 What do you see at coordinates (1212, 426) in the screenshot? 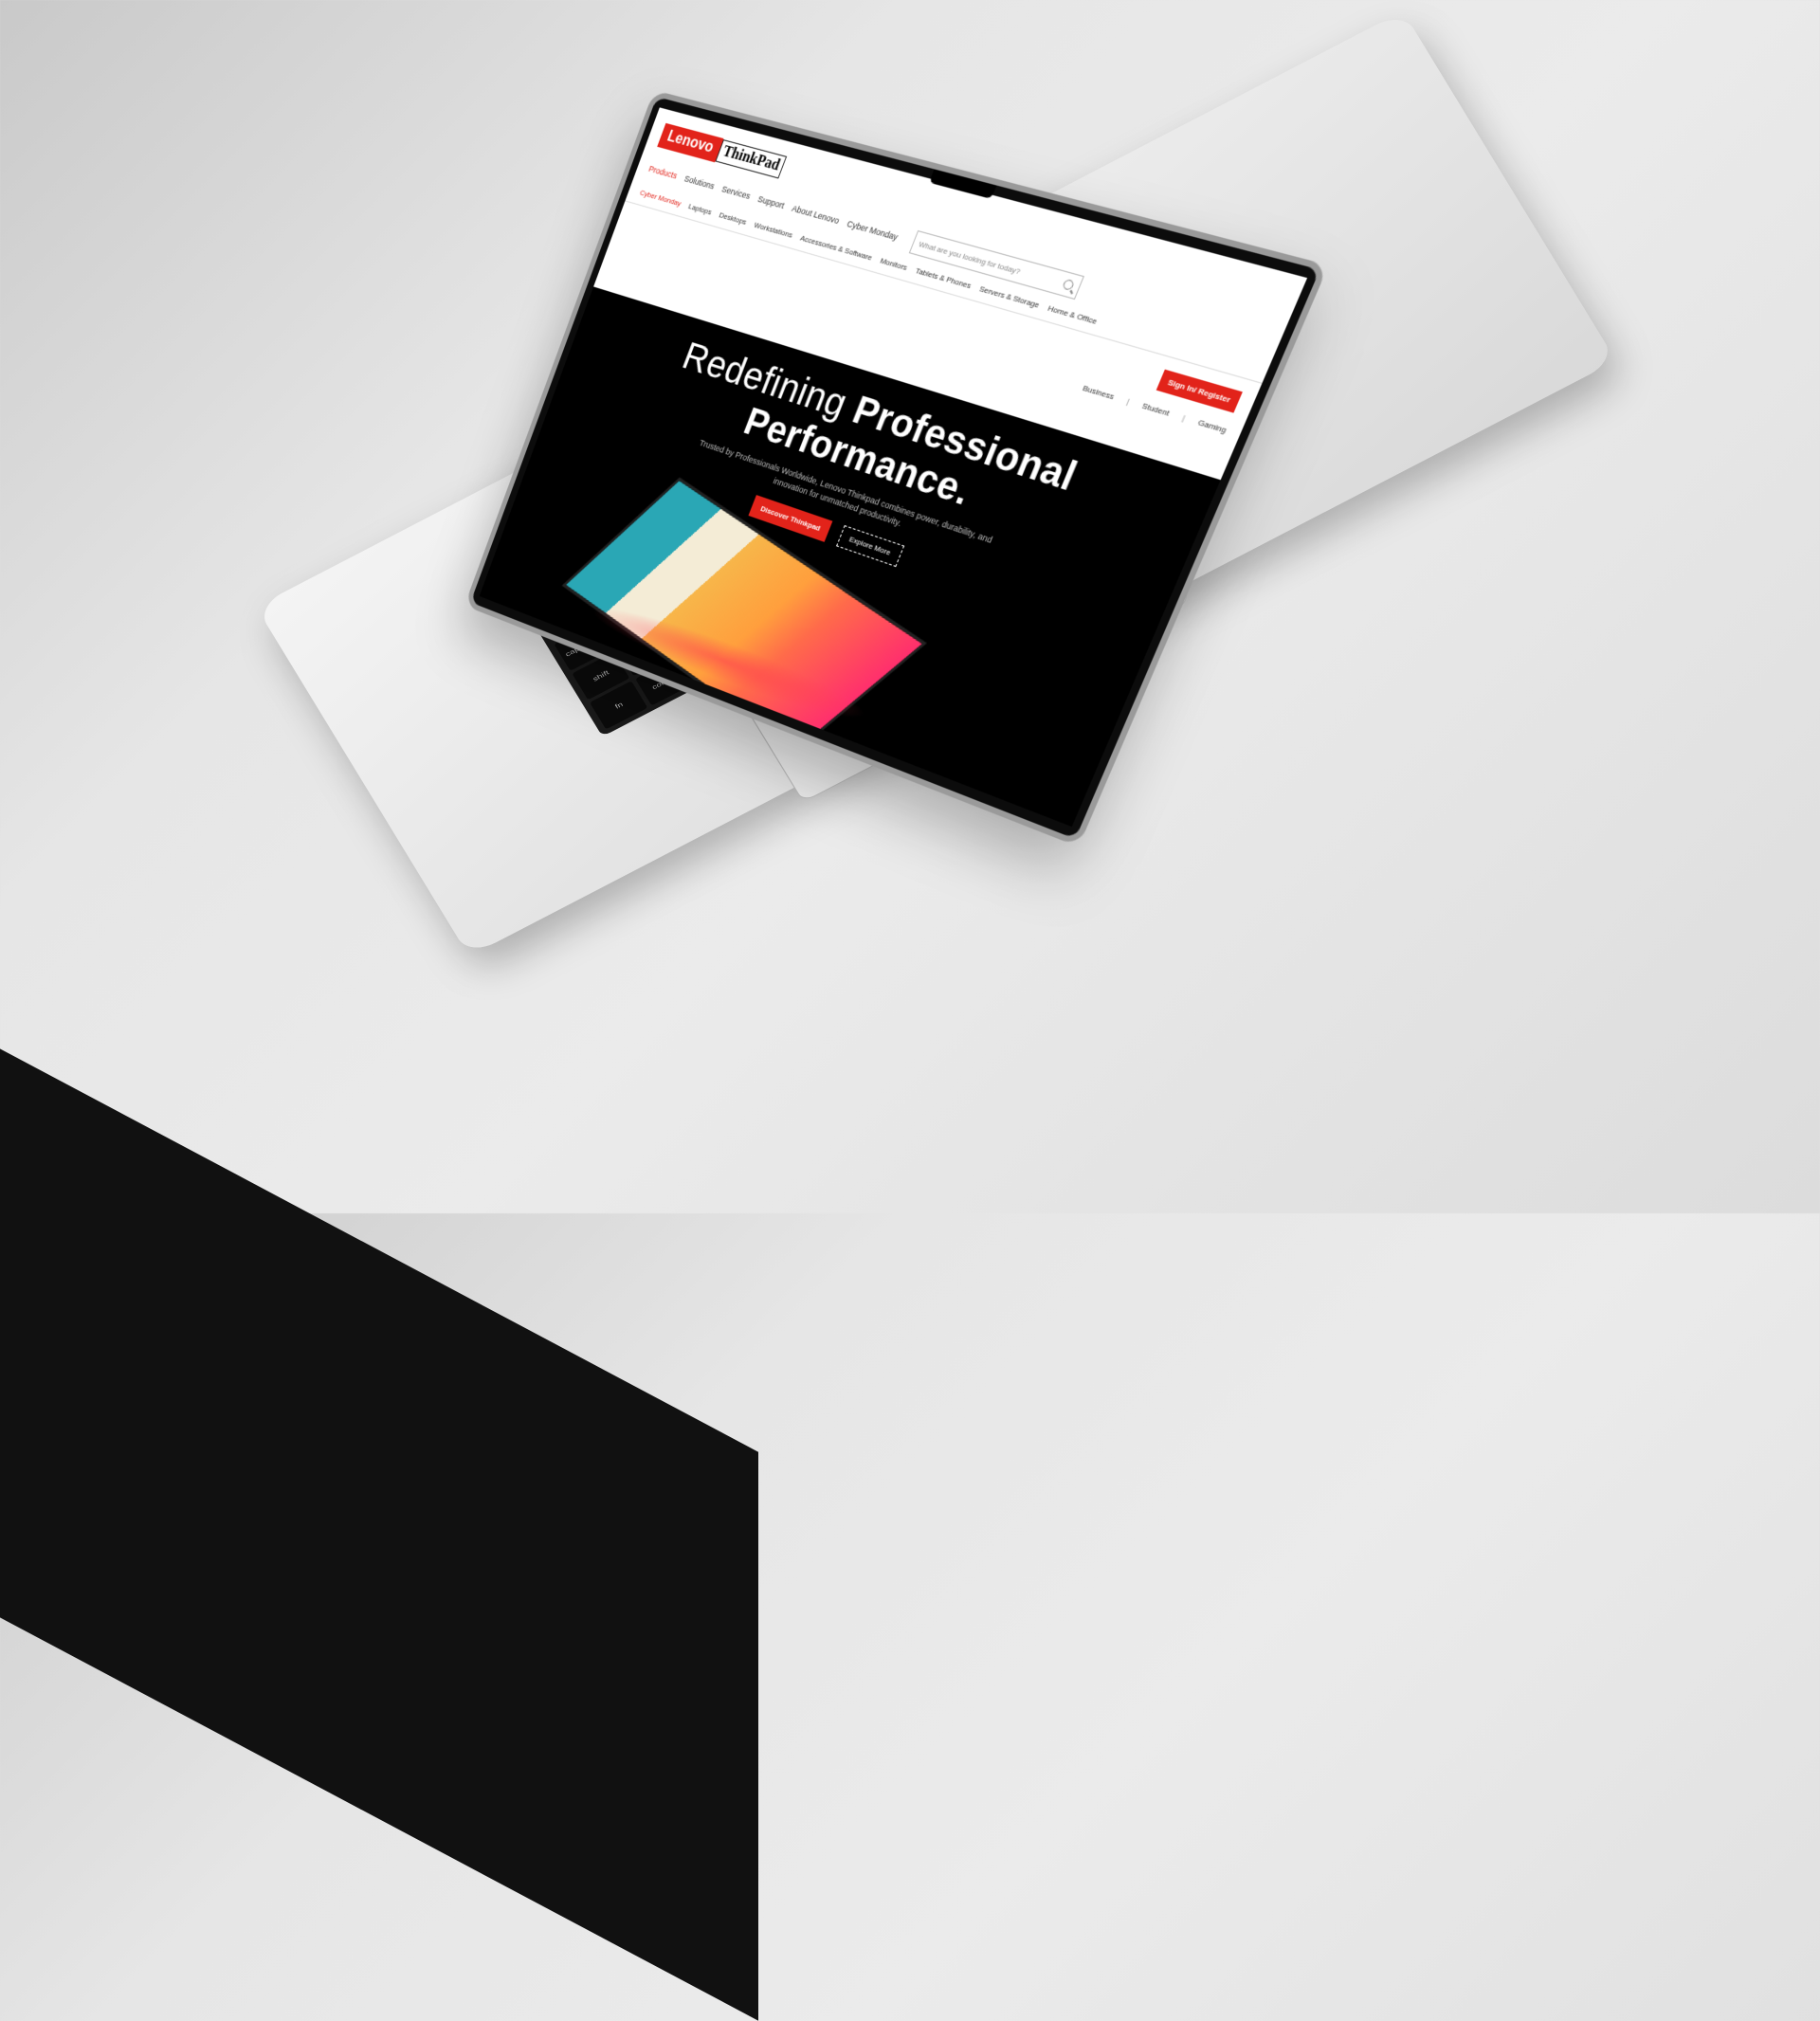
I see `link-gaming: Gaming` at bounding box center [1212, 426].